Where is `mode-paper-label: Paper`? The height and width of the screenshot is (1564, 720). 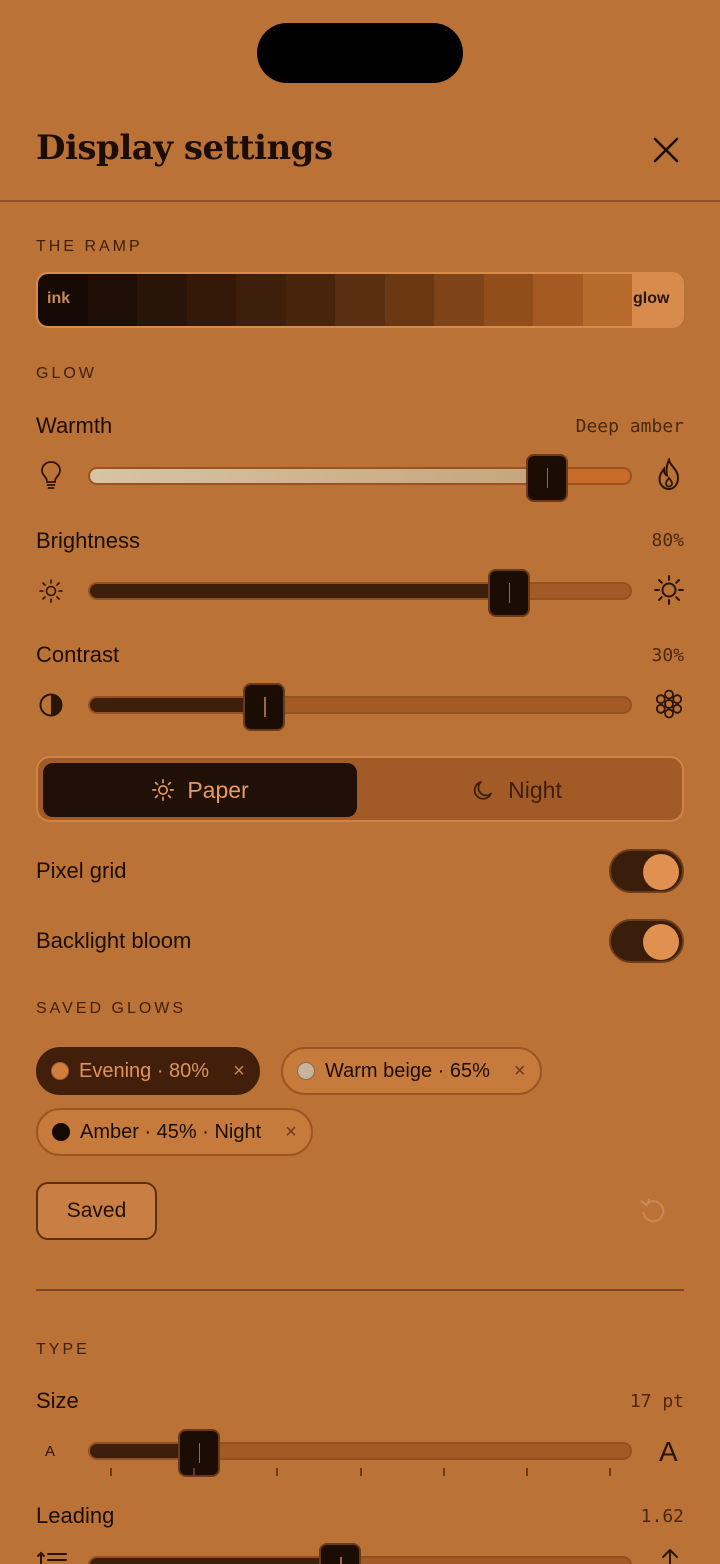 mode-paper-label: Paper is located at coordinates (218, 789).